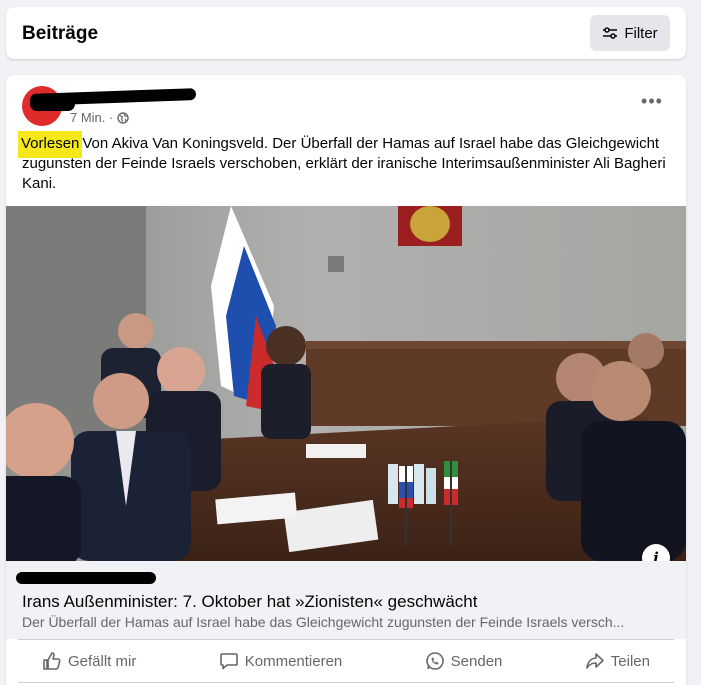 This screenshot has width=701, height=685. Describe the element at coordinates (60, 33) in the screenshot. I see `page-title: Beiträge` at that location.